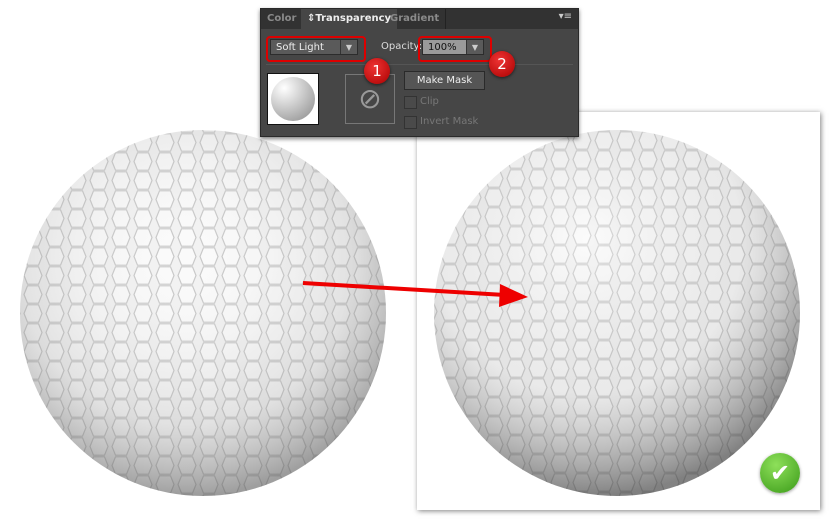 The height and width of the screenshot is (523, 832). What do you see at coordinates (442, 47) in the screenshot?
I see `opacity-value: 100%` at bounding box center [442, 47].